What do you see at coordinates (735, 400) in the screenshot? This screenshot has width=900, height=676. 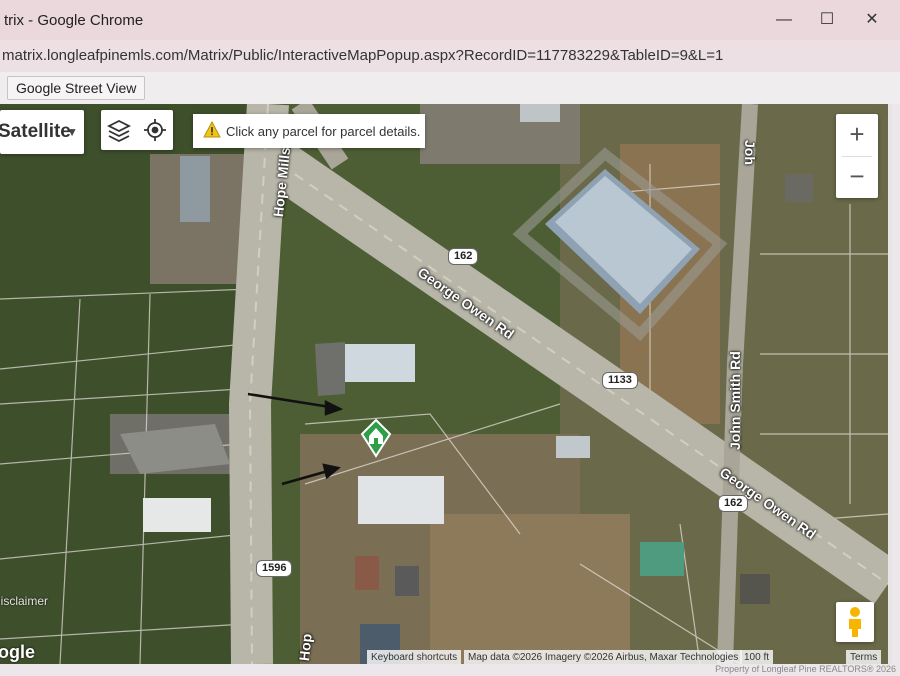 I see `road-label-john-smith: John Smith Rd` at bounding box center [735, 400].